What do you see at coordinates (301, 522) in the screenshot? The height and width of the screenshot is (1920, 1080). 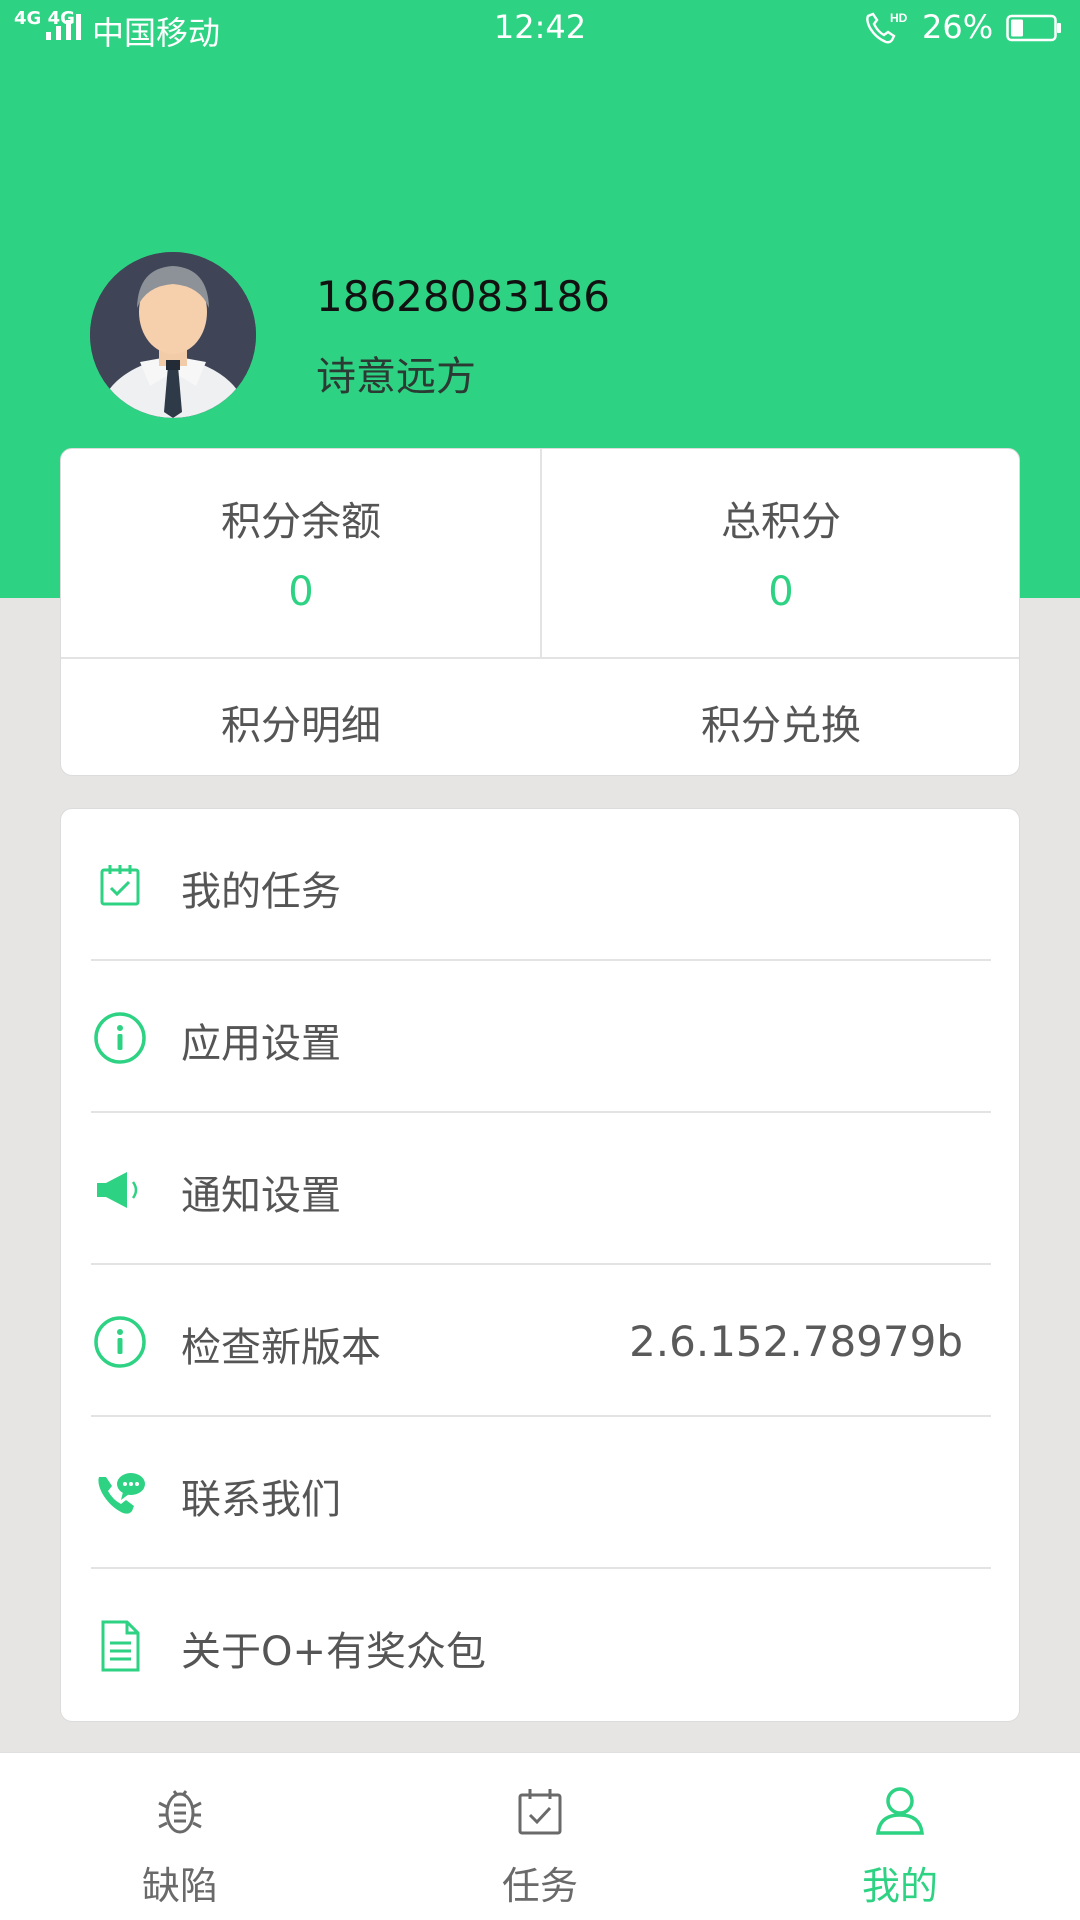 I see `points-balance-label: 积分余额` at bounding box center [301, 522].